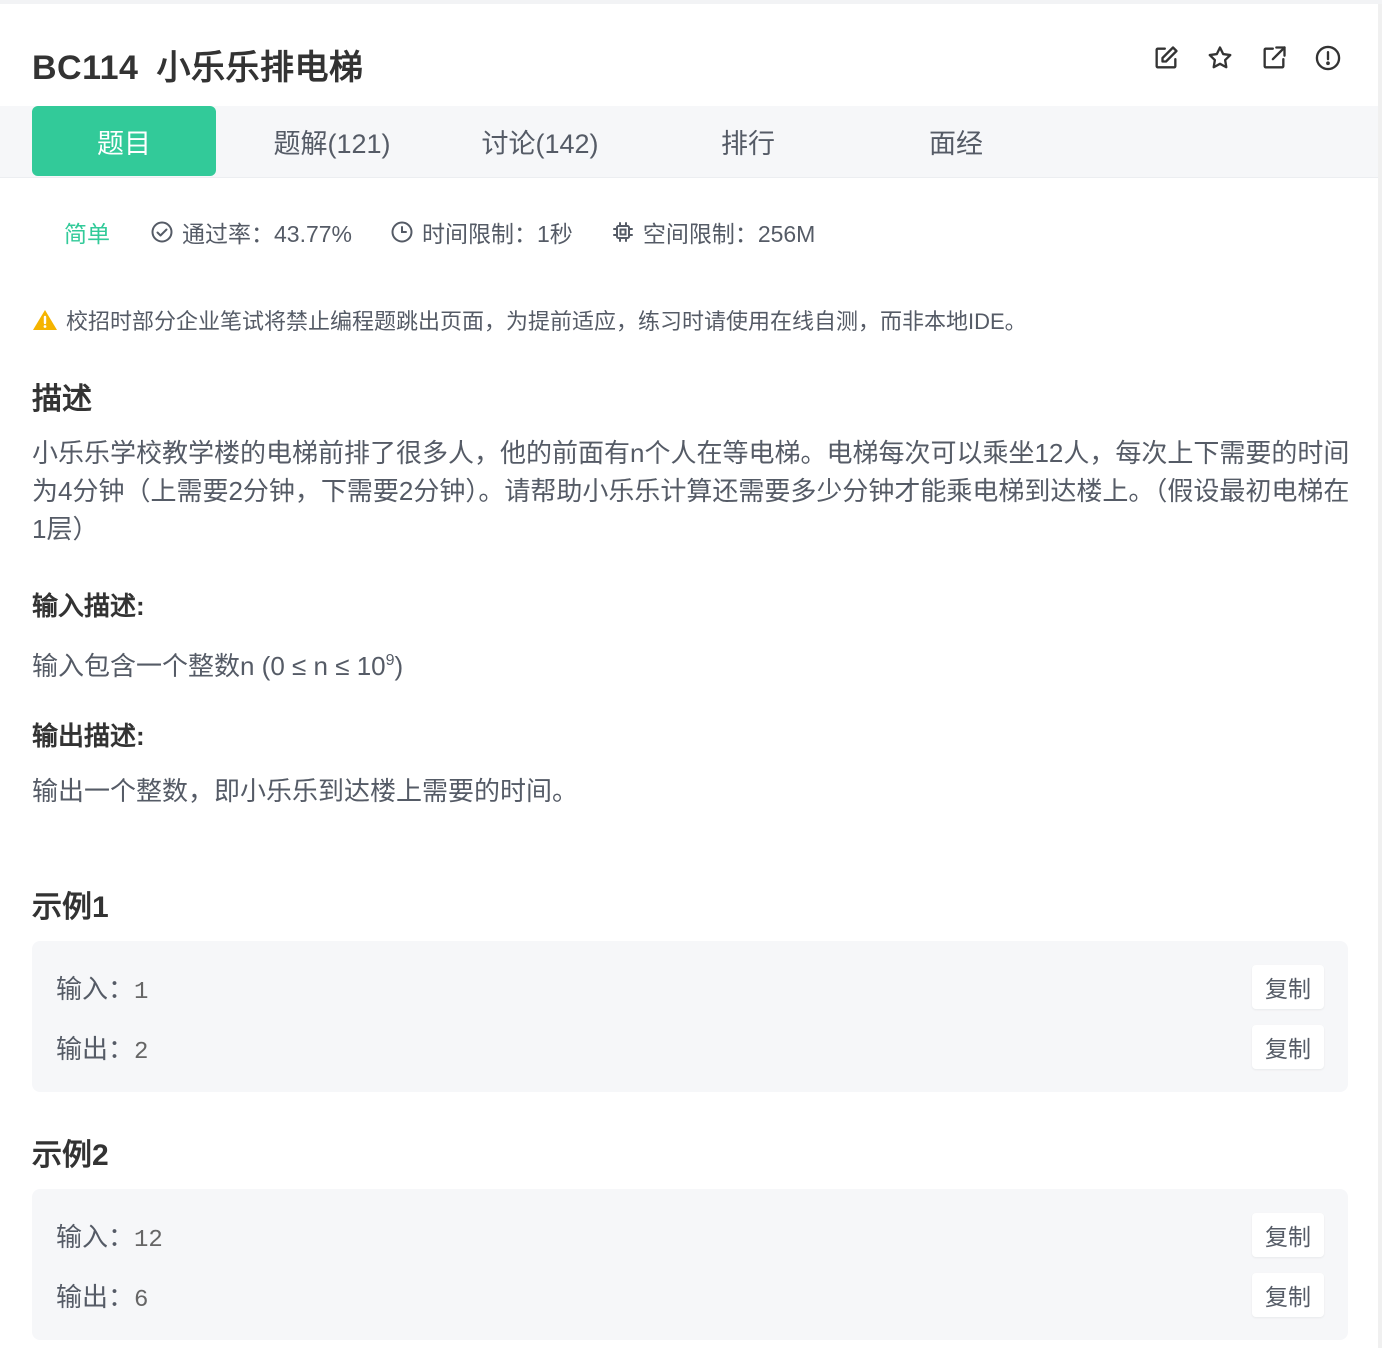  I want to click on space-limit: 空间限制：256M, so click(713, 232).